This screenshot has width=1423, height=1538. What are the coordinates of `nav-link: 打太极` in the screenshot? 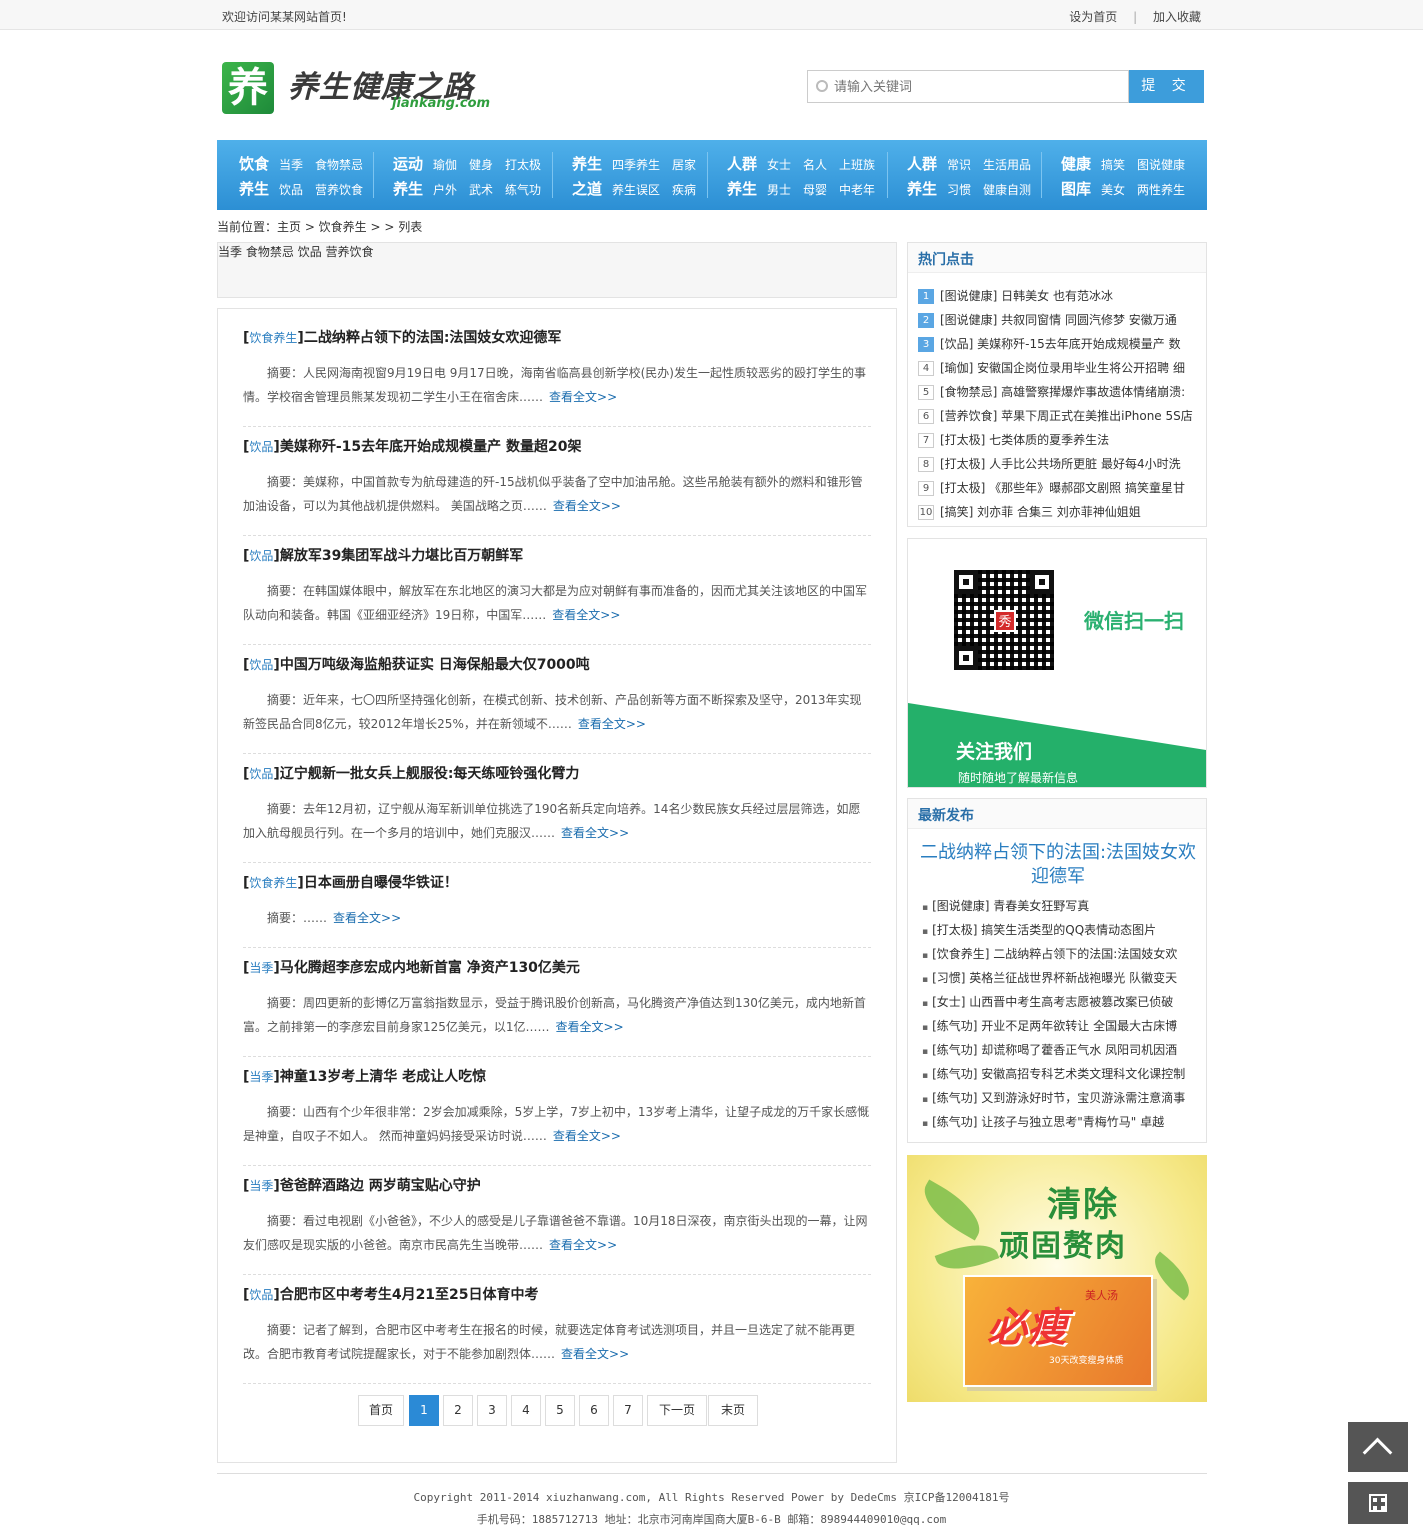 It's located at (523, 164).